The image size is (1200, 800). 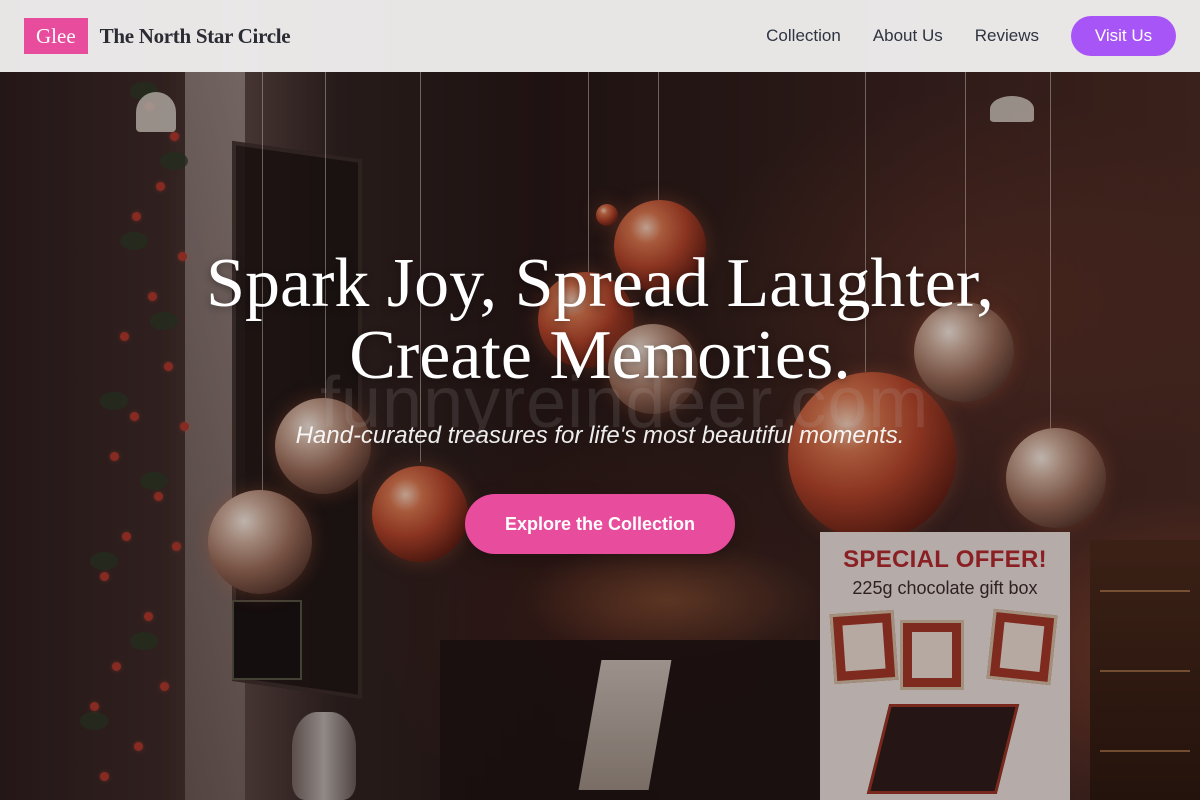 I want to click on nav-link-collection: Collection, so click(x=803, y=36).